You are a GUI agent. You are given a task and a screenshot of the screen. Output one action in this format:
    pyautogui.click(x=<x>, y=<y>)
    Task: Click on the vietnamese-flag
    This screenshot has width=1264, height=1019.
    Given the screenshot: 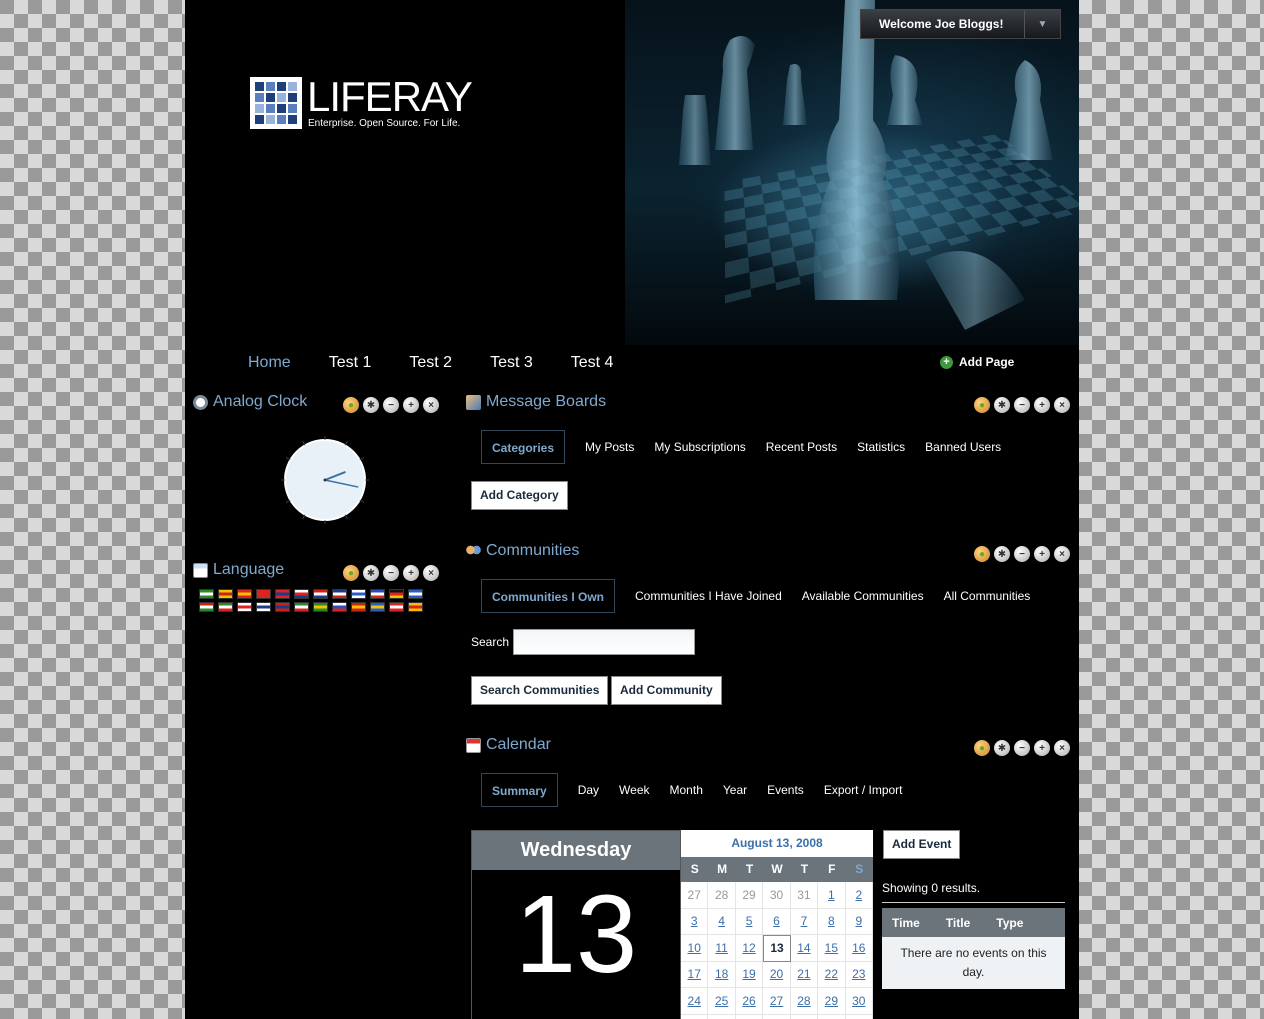 What is the action you would take?
    pyautogui.click(x=415, y=607)
    